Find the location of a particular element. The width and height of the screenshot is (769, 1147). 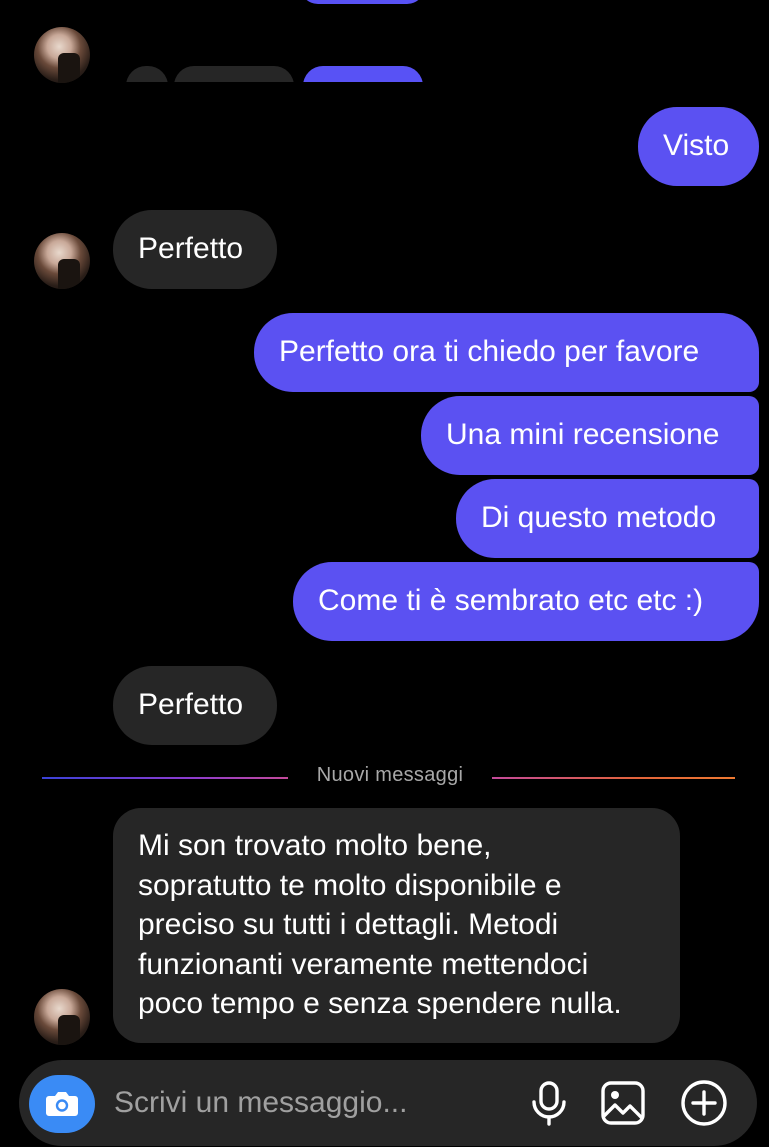

message-text-line: sopratutto te molto disponibile e is located at coordinates (350, 885).